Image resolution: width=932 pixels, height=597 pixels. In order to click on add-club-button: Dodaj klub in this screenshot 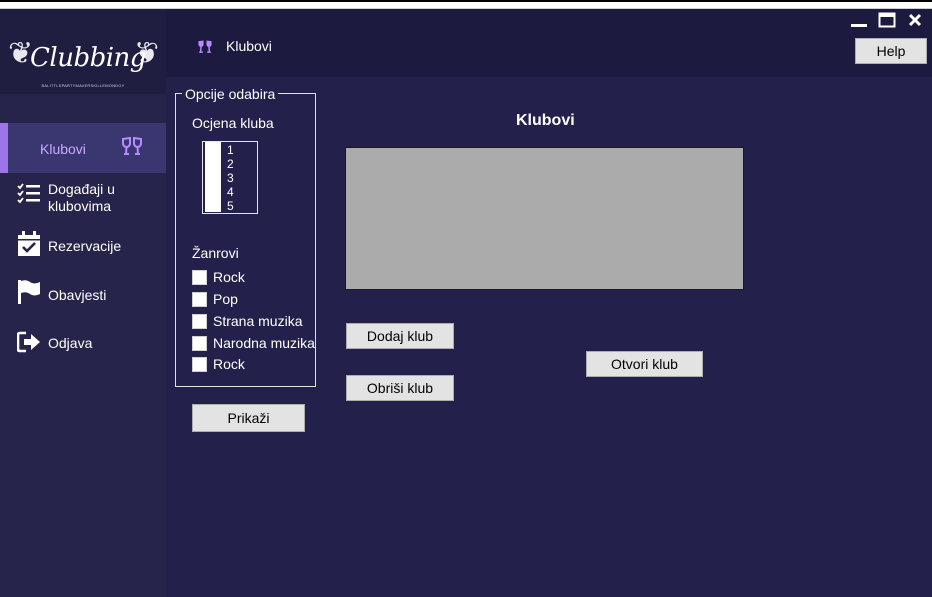, I will do `click(400, 336)`.